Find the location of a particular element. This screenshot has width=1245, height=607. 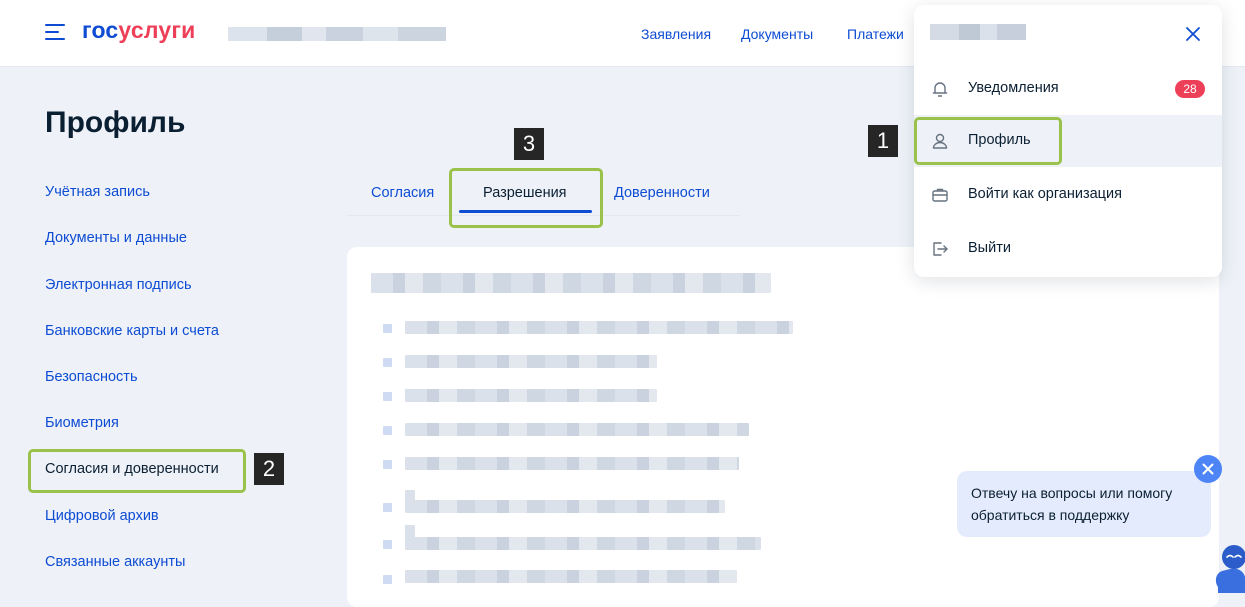

tab-powers-of-attorney: Доверенности is located at coordinates (662, 193).